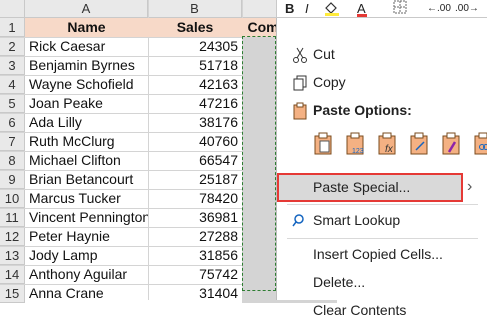 This screenshot has width=487, height=324. Describe the element at coordinates (86, 27) in the screenshot. I see `header-name: Name` at that location.